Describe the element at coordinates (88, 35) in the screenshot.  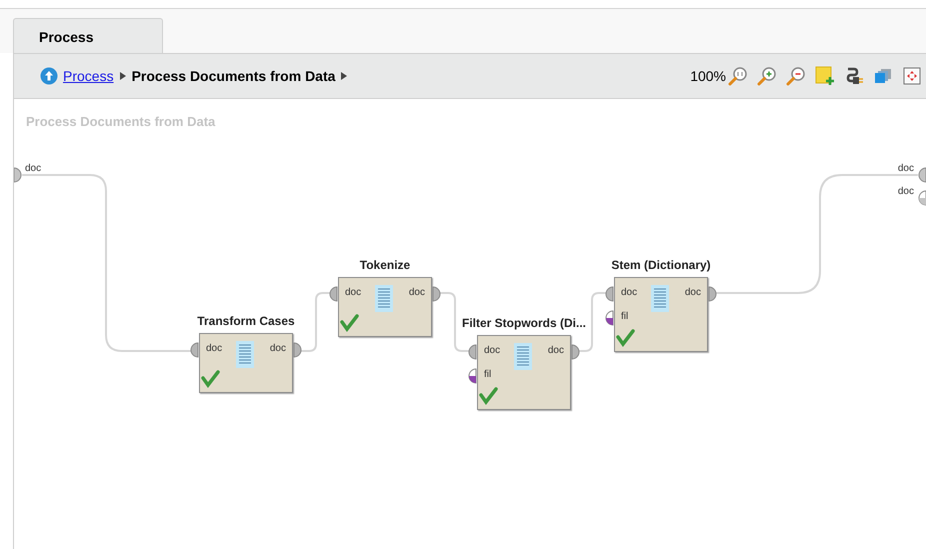
I see `process-tab: Process` at that location.